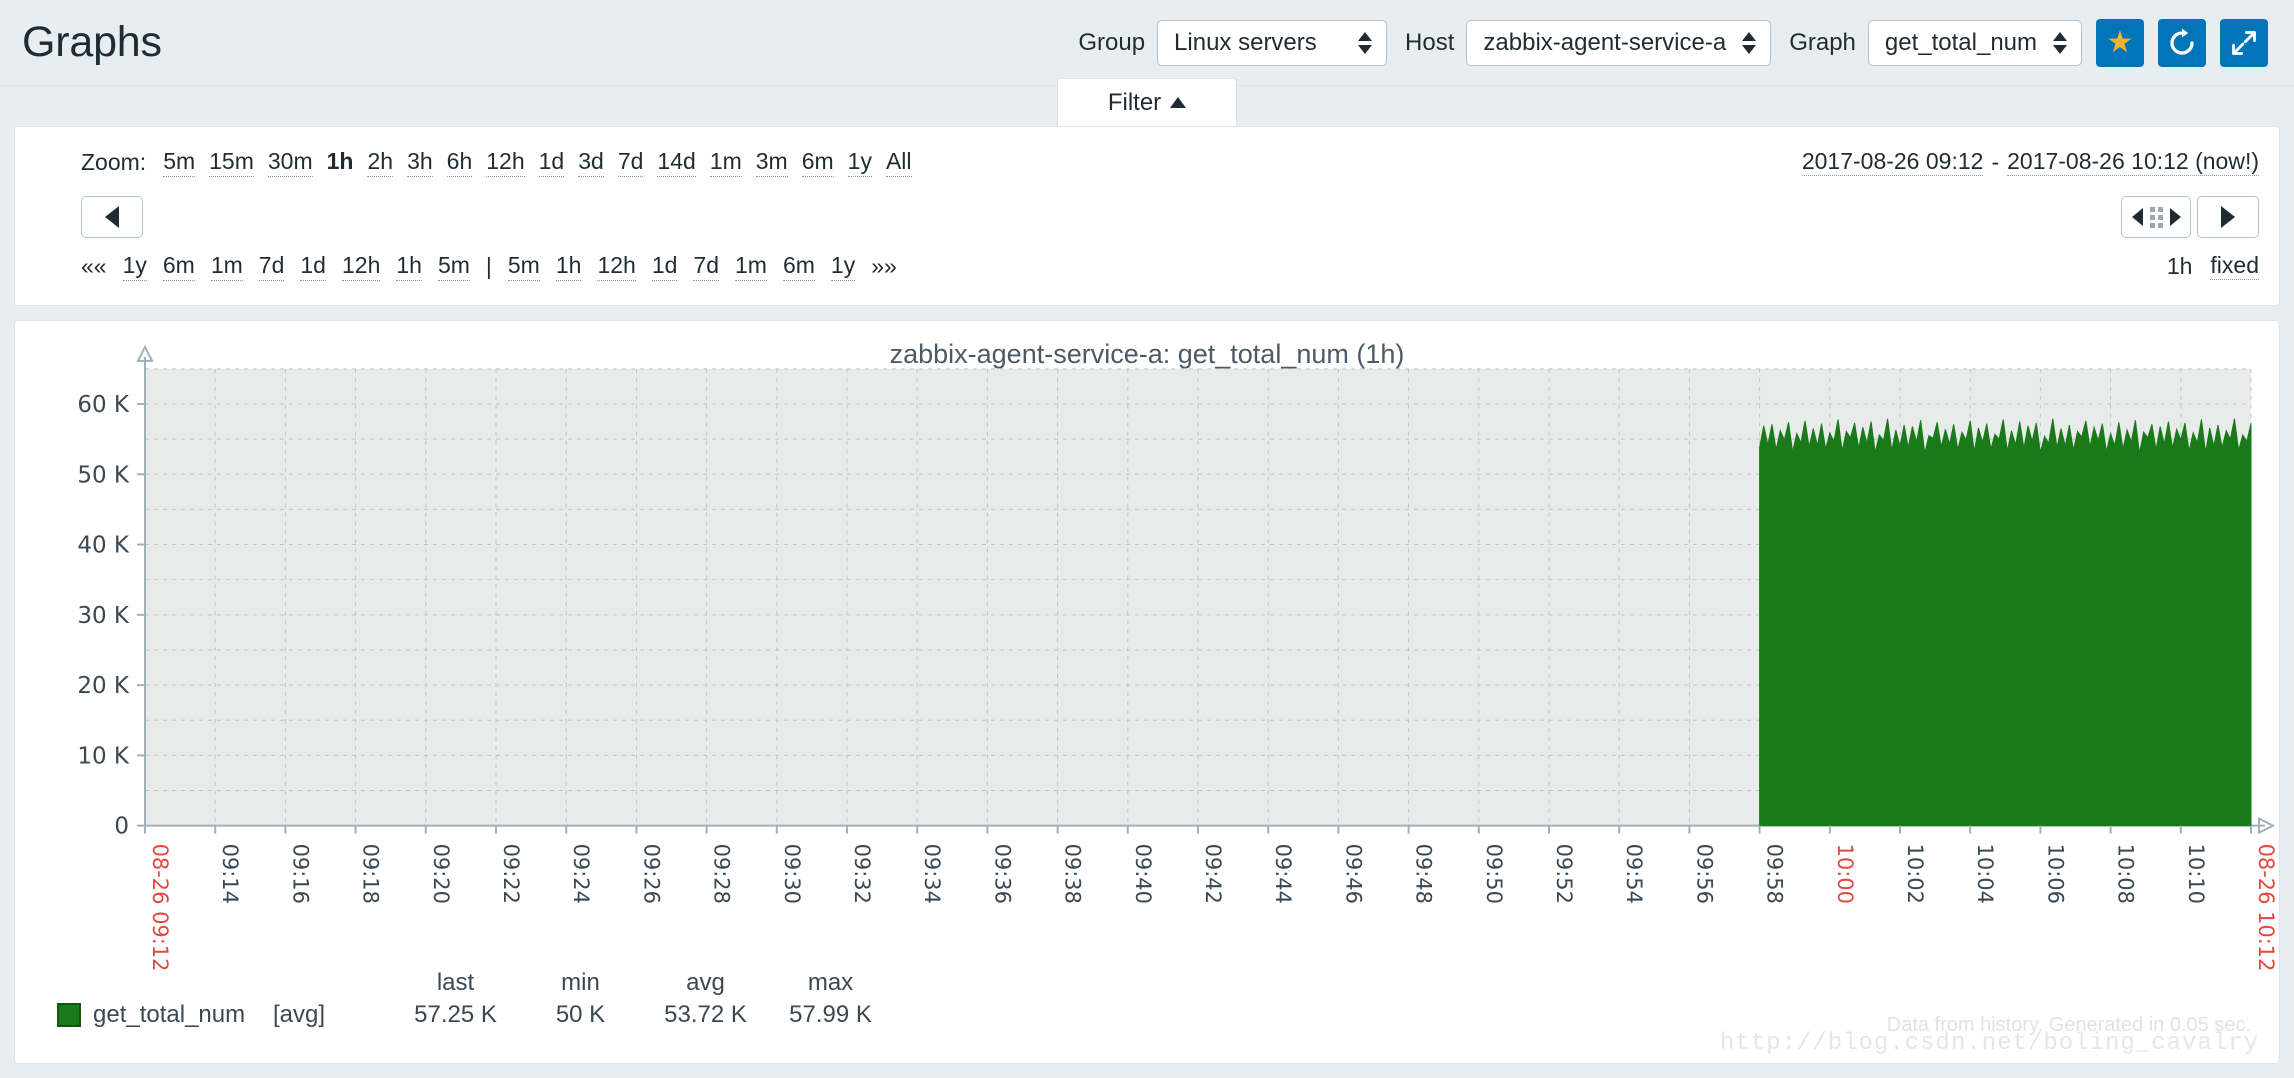  What do you see at coordinates (103, 616) in the screenshot?
I see `svg-text: 30 K` at bounding box center [103, 616].